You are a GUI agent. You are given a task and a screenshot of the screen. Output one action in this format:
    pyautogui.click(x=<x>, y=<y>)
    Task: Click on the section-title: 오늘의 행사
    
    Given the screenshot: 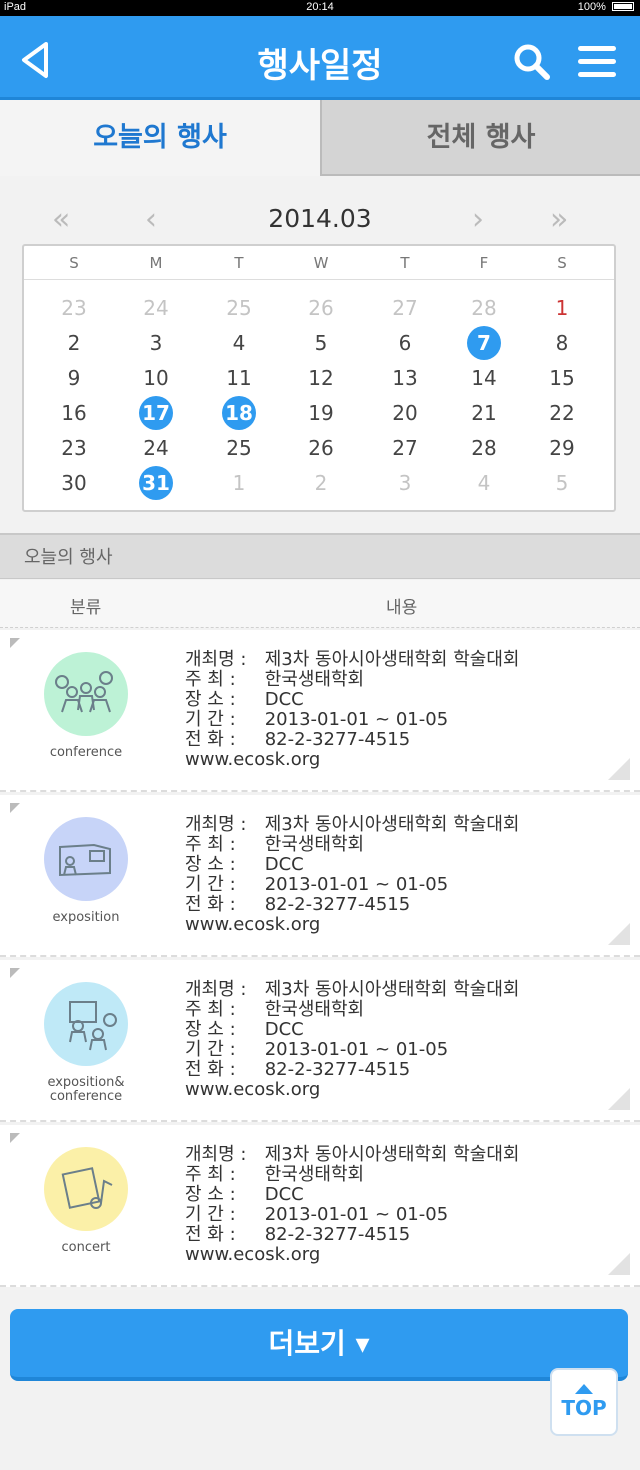 What is the action you would take?
    pyautogui.click(x=320, y=556)
    